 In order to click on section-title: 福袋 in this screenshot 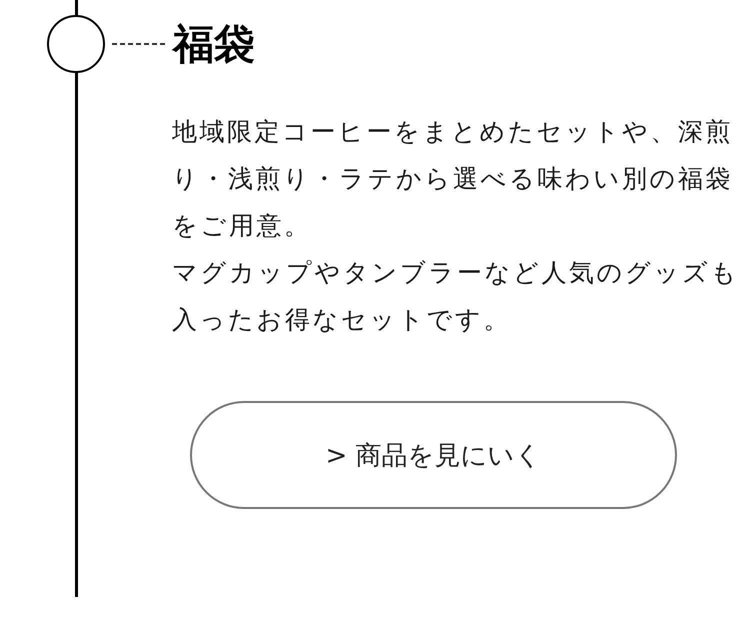, I will do `click(214, 44)`.